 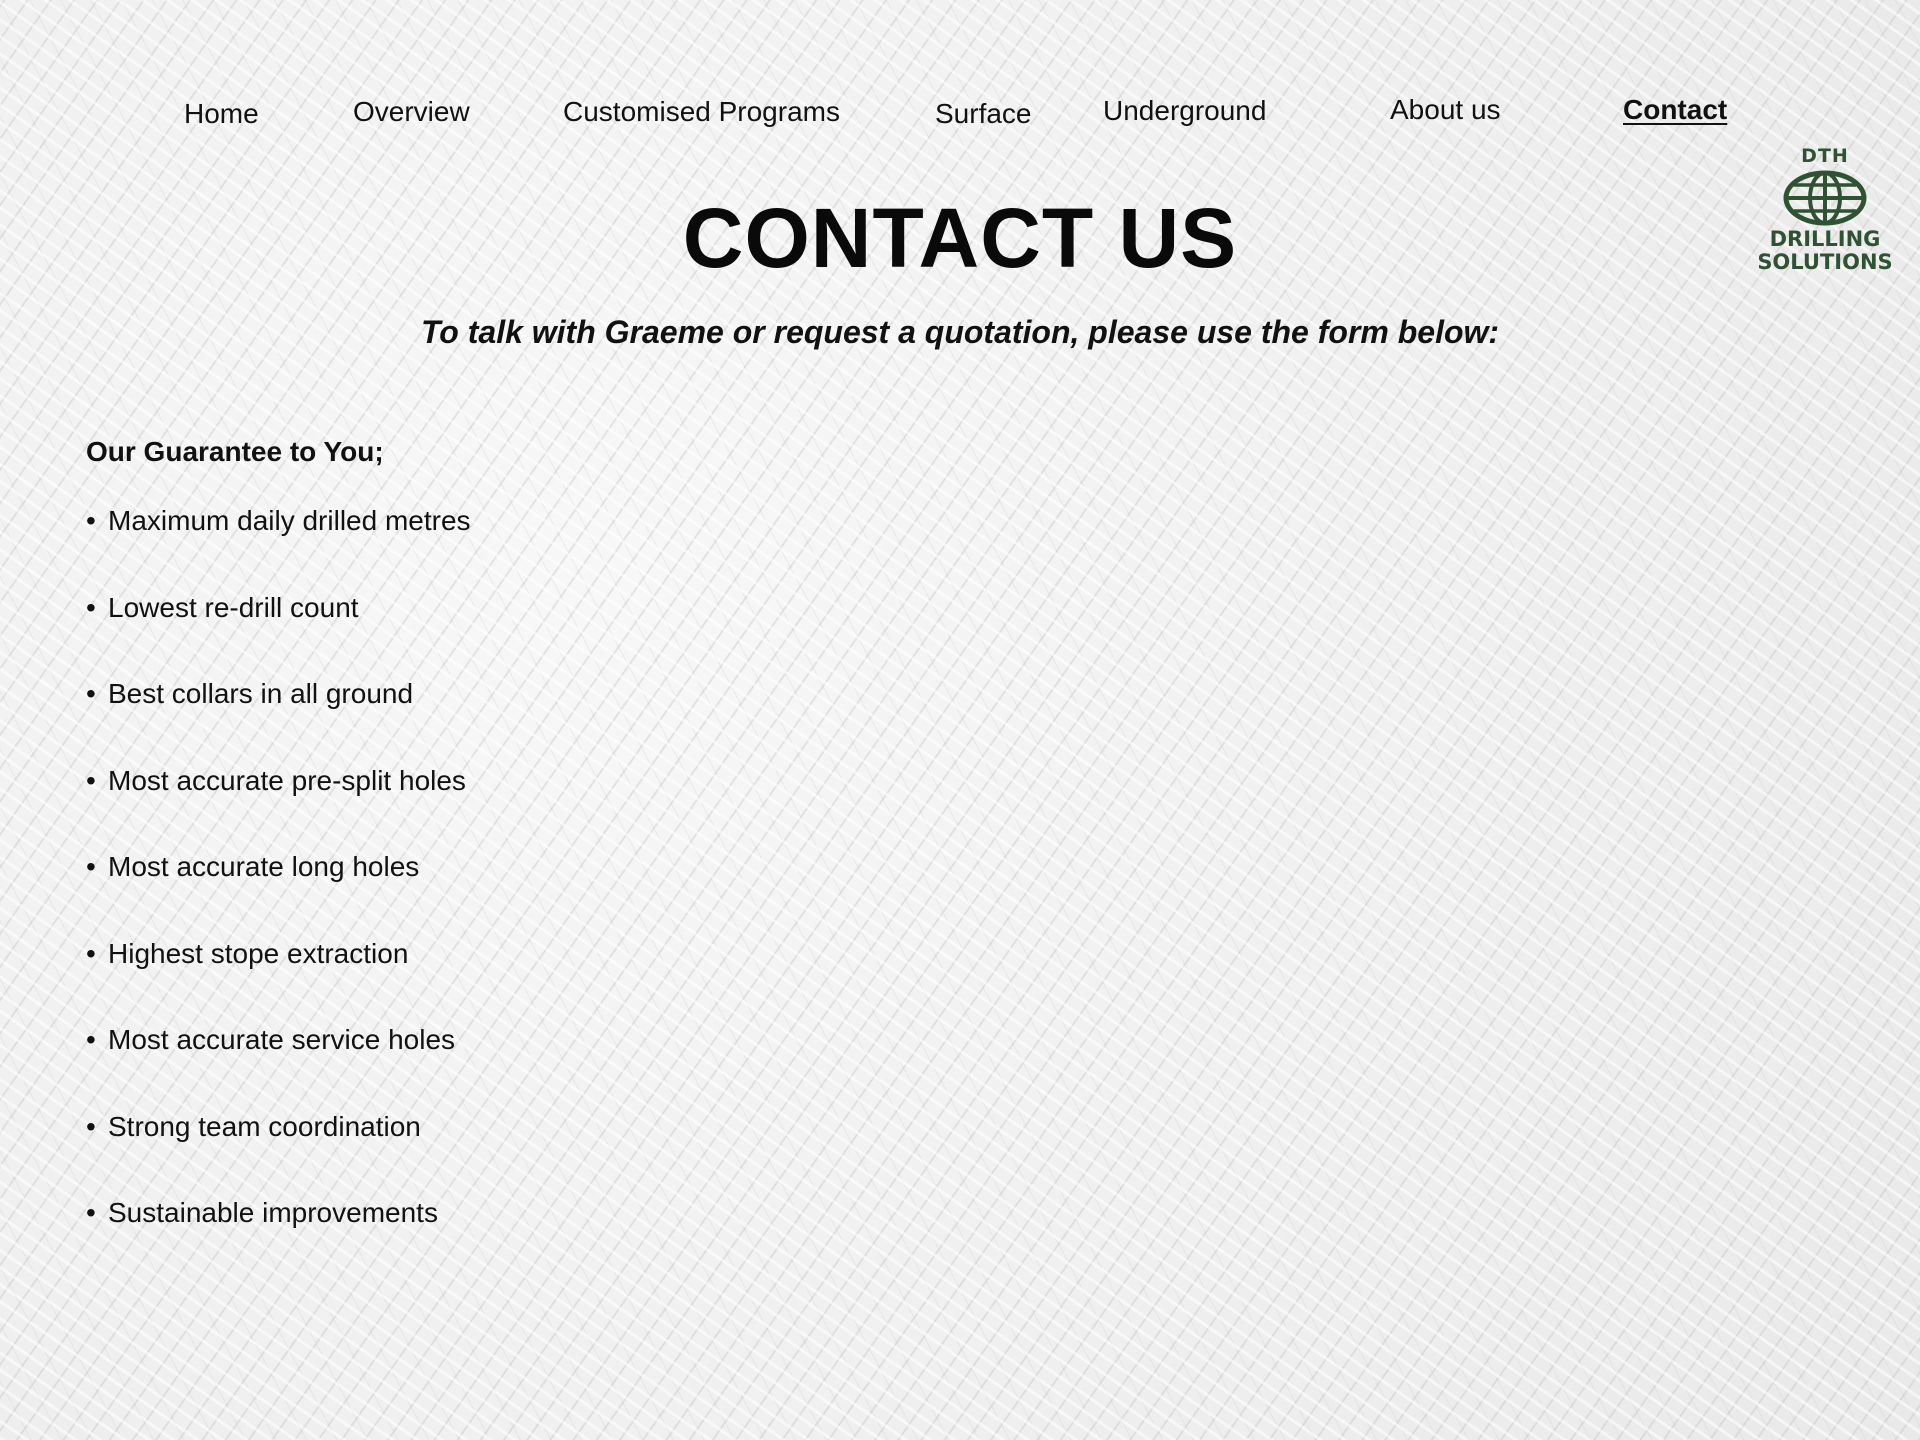 What do you see at coordinates (221, 114) in the screenshot?
I see `nav-home: Home` at bounding box center [221, 114].